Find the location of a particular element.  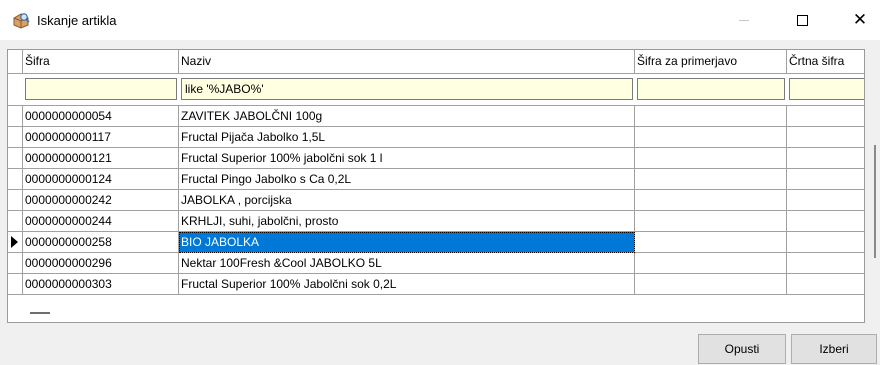

cell-naziv: Fructal Pingo Jabolko s Ca 0,2L is located at coordinates (407, 179).